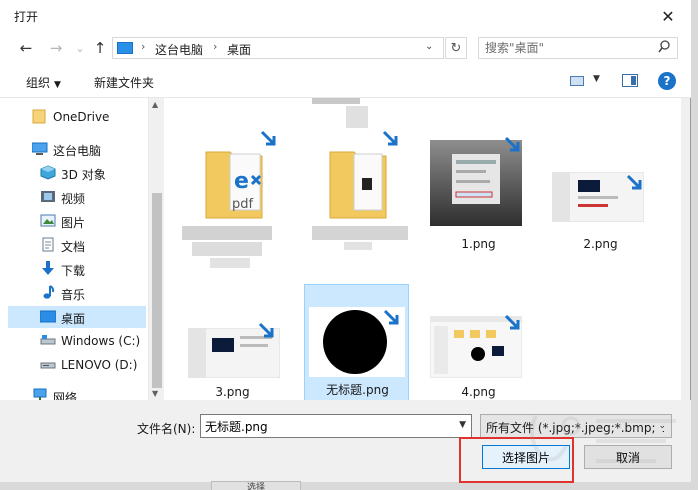  What do you see at coordinates (456, 48) in the screenshot?
I see `refresh-button: ↻` at bounding box center [456, 48].